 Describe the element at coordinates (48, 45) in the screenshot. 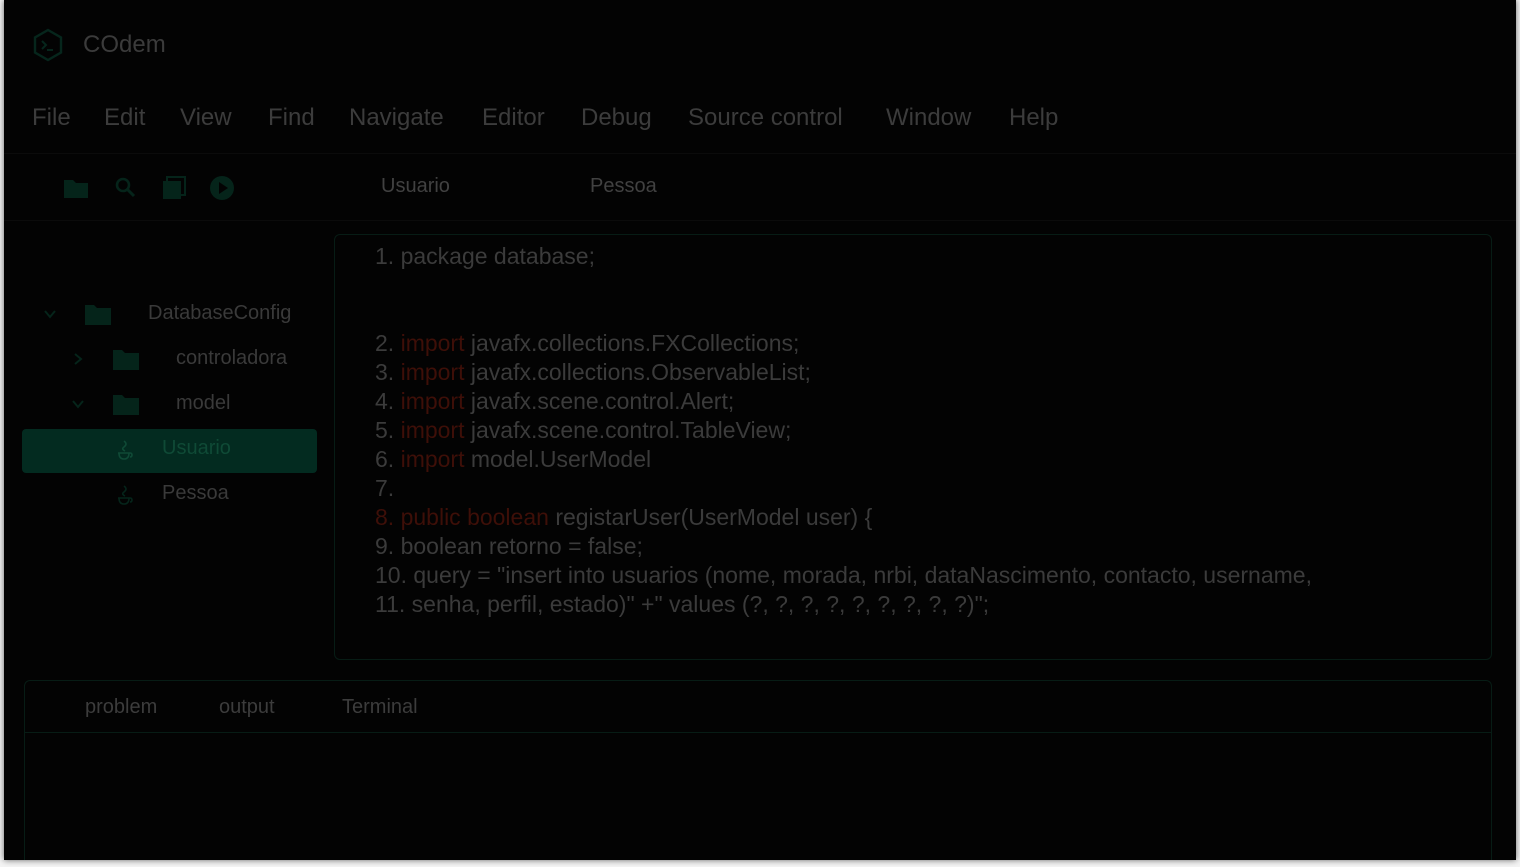

I see `app-logo-icon` at that location.